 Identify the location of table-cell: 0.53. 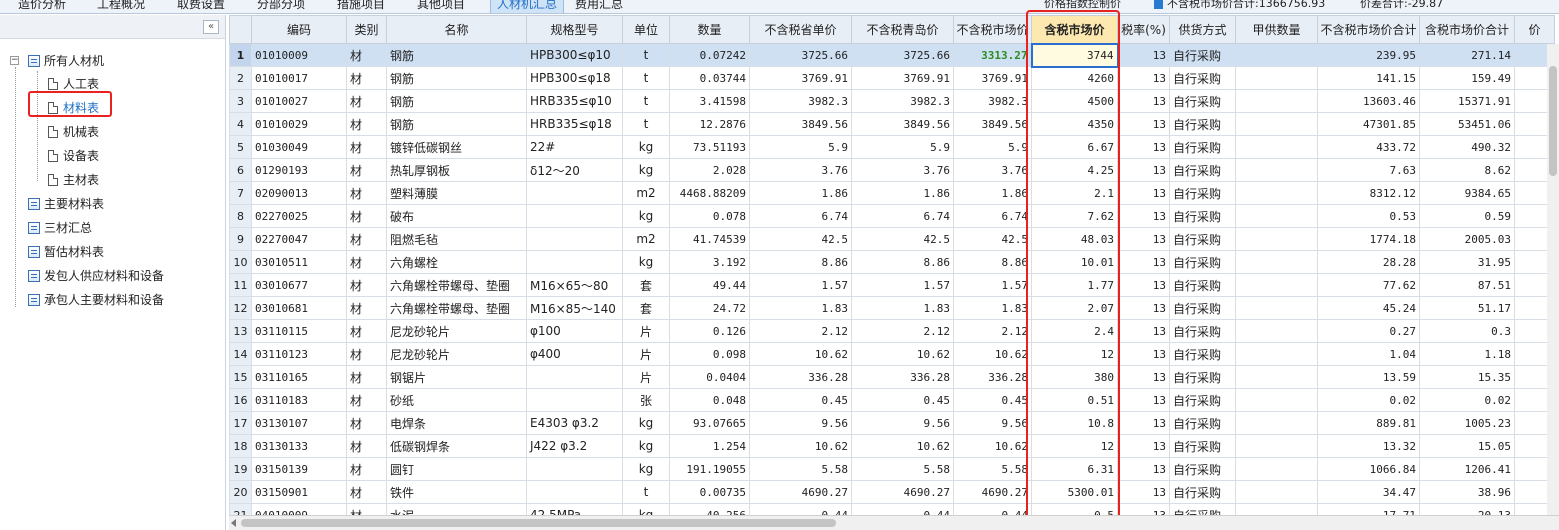
(1368, 216).